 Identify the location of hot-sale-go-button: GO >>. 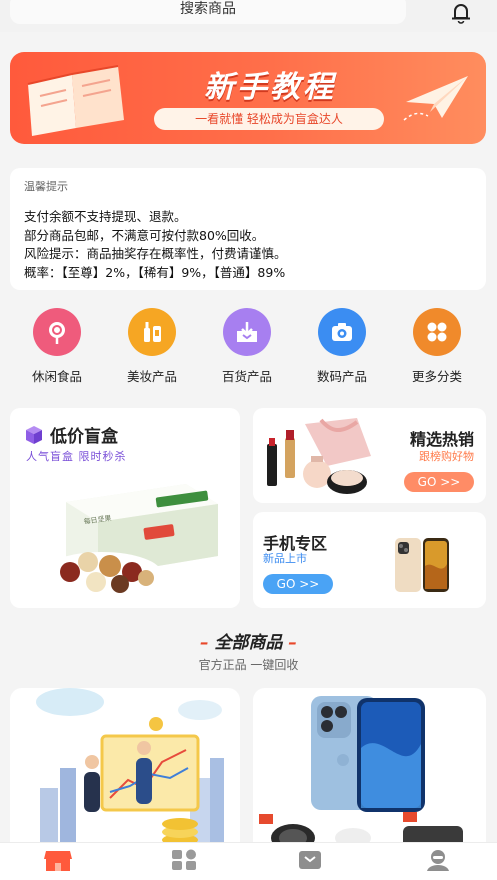
(439, 482).